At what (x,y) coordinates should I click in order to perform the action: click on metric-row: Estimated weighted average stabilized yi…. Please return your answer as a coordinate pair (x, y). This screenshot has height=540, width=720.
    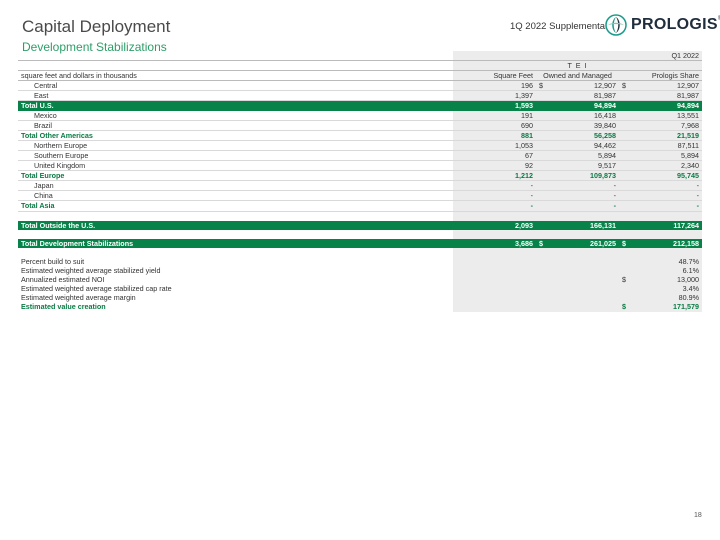
    Looking at the image, I should click on (360, 271).